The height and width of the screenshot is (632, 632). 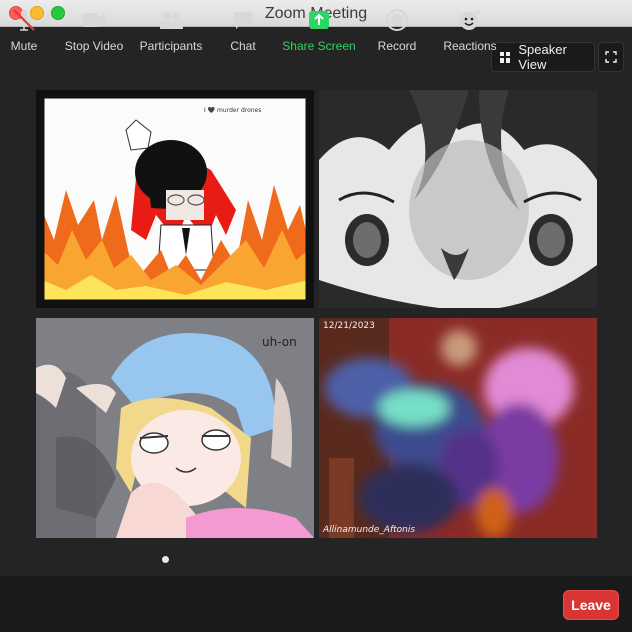 I want to click on leave-meeting-button: Leave, so click(x=591, y=605).